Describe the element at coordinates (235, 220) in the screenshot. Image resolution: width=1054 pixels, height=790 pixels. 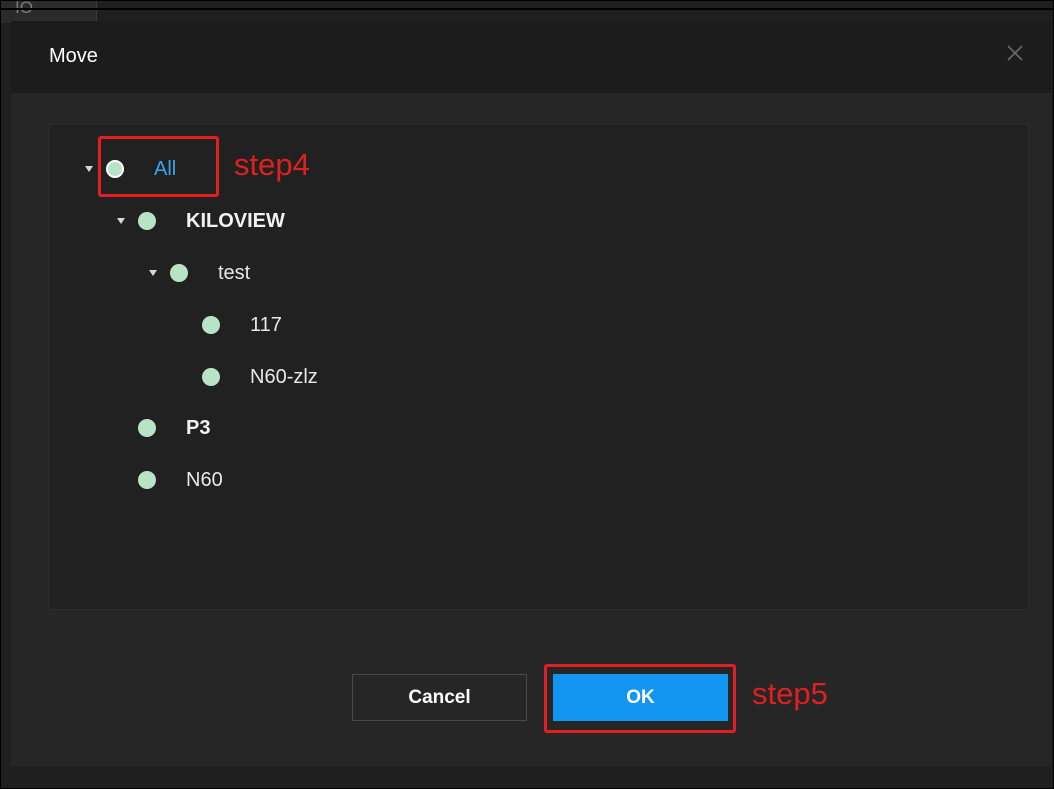
I see `tree-node-label: KILOVIEW` at that location.